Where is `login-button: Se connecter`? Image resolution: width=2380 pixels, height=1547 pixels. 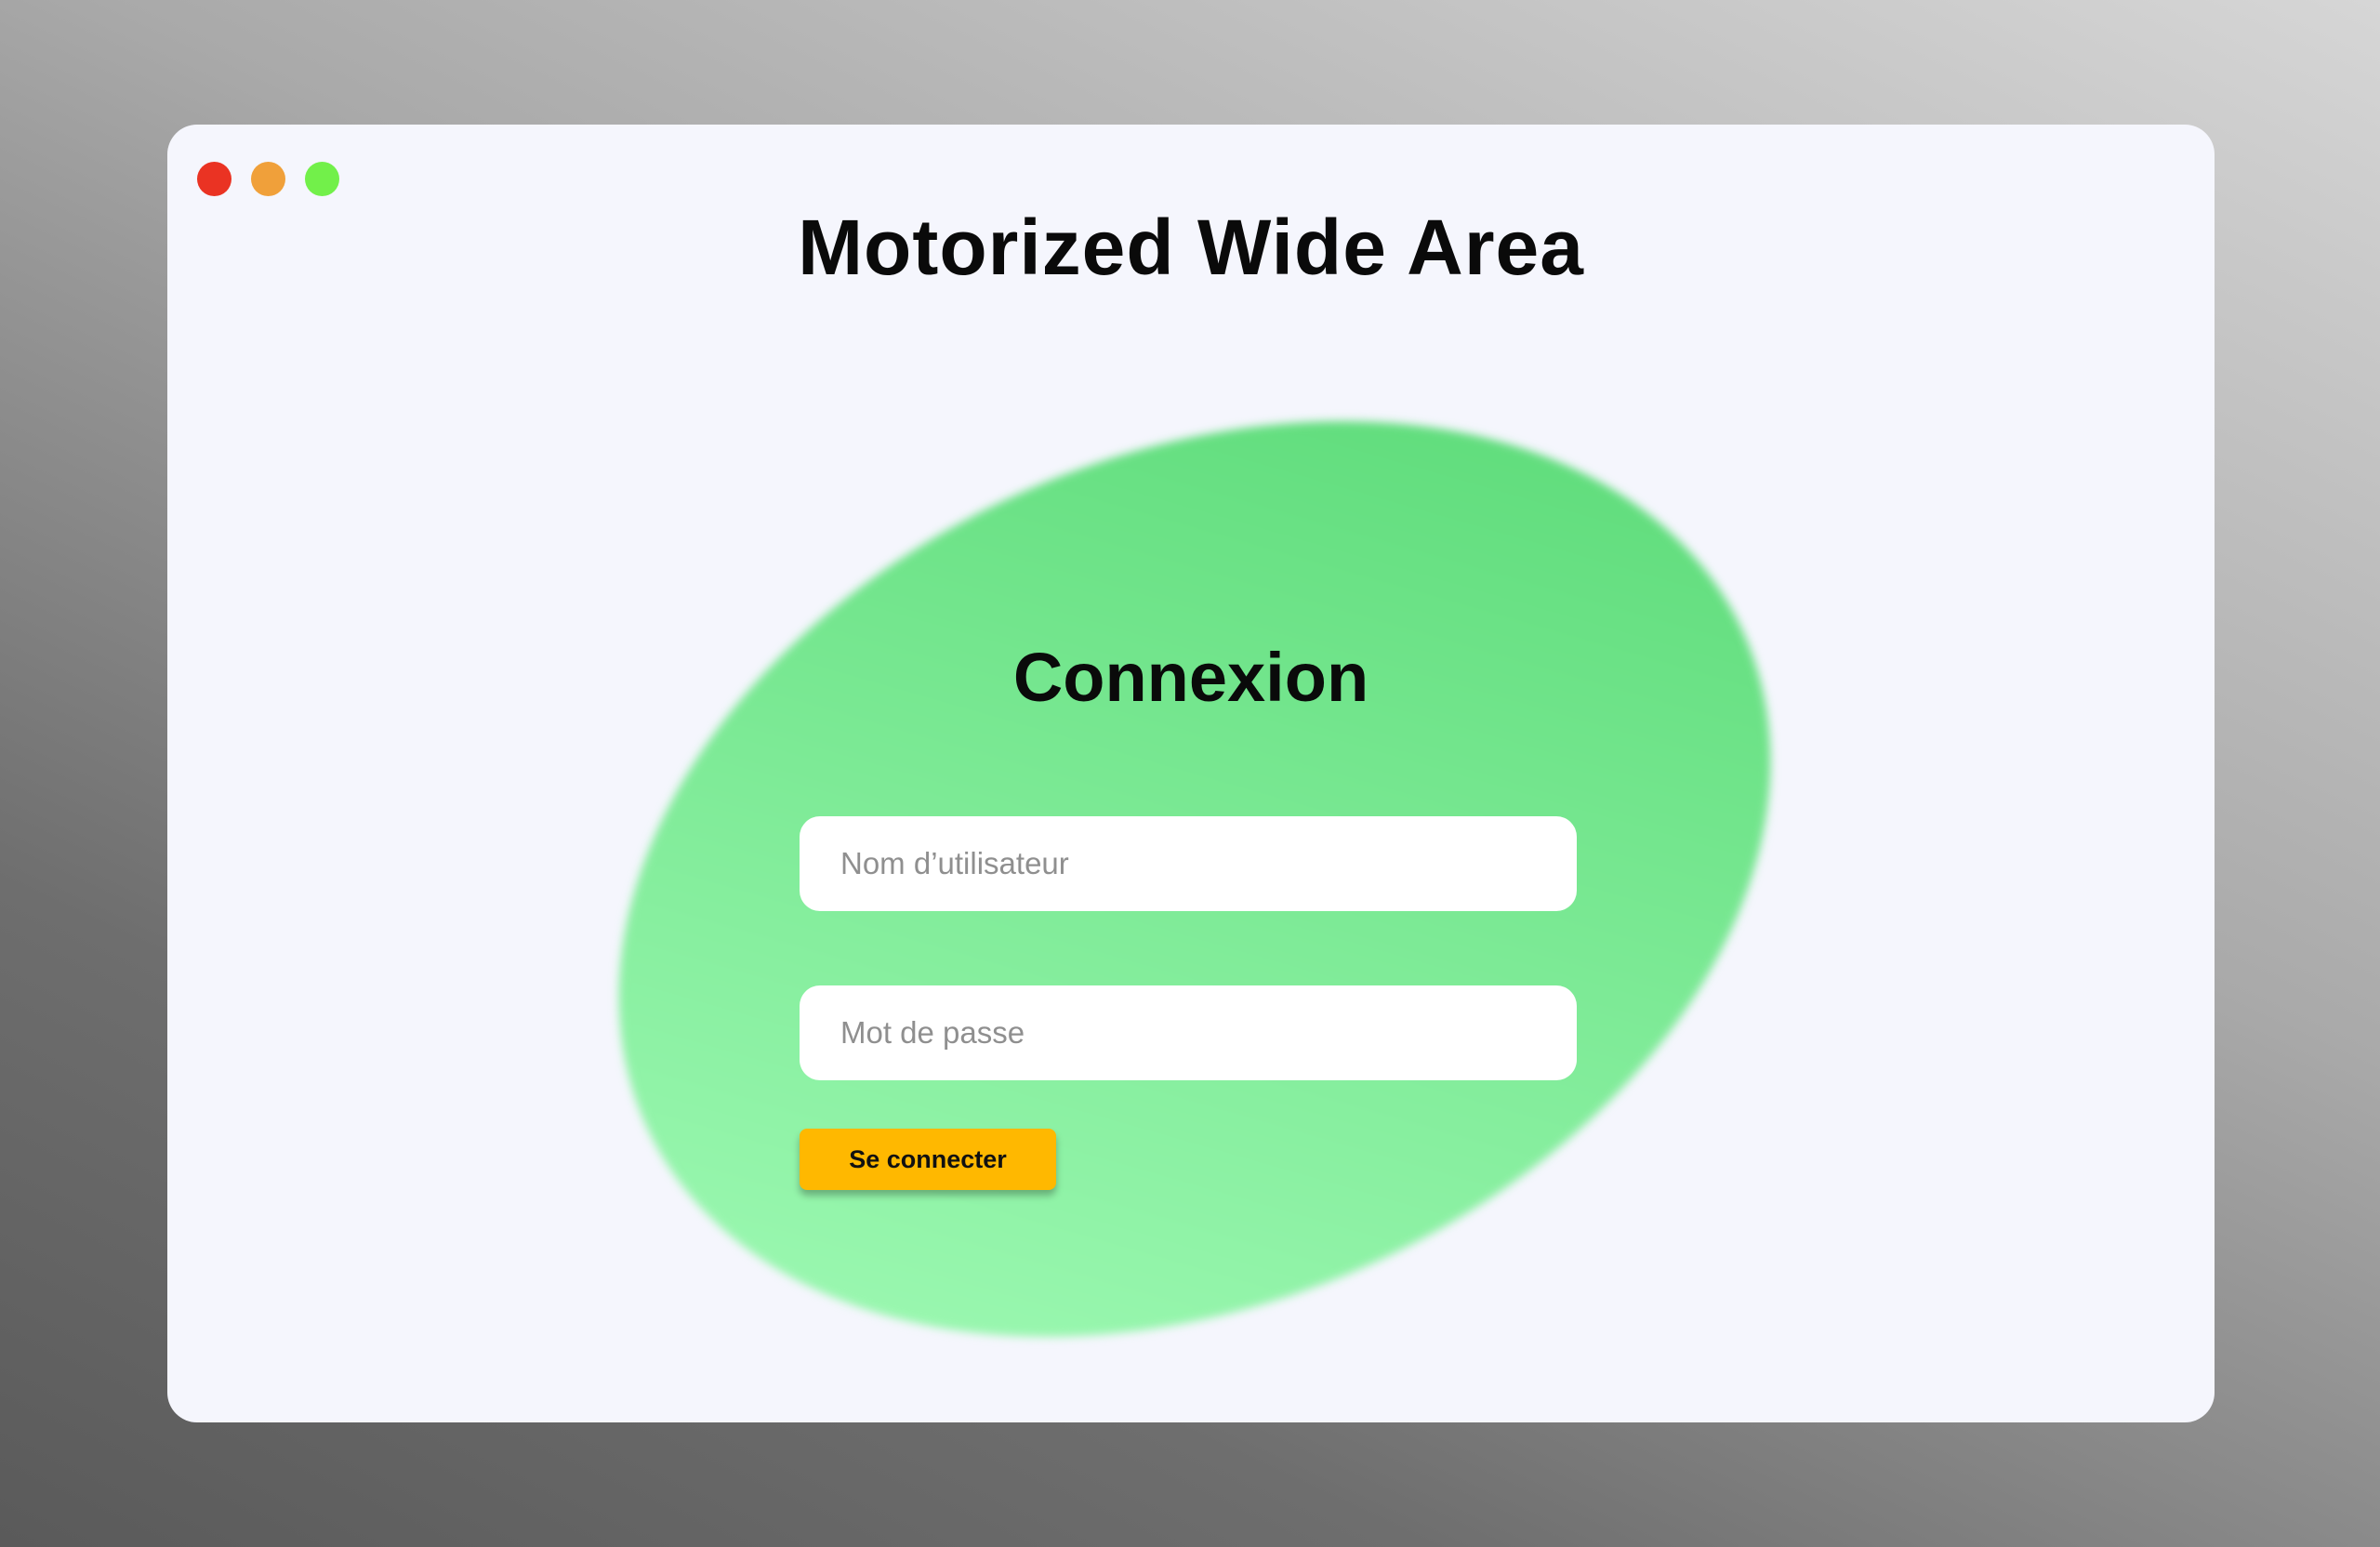 login-button: Se connecter is located at coordinates (928, 1159).